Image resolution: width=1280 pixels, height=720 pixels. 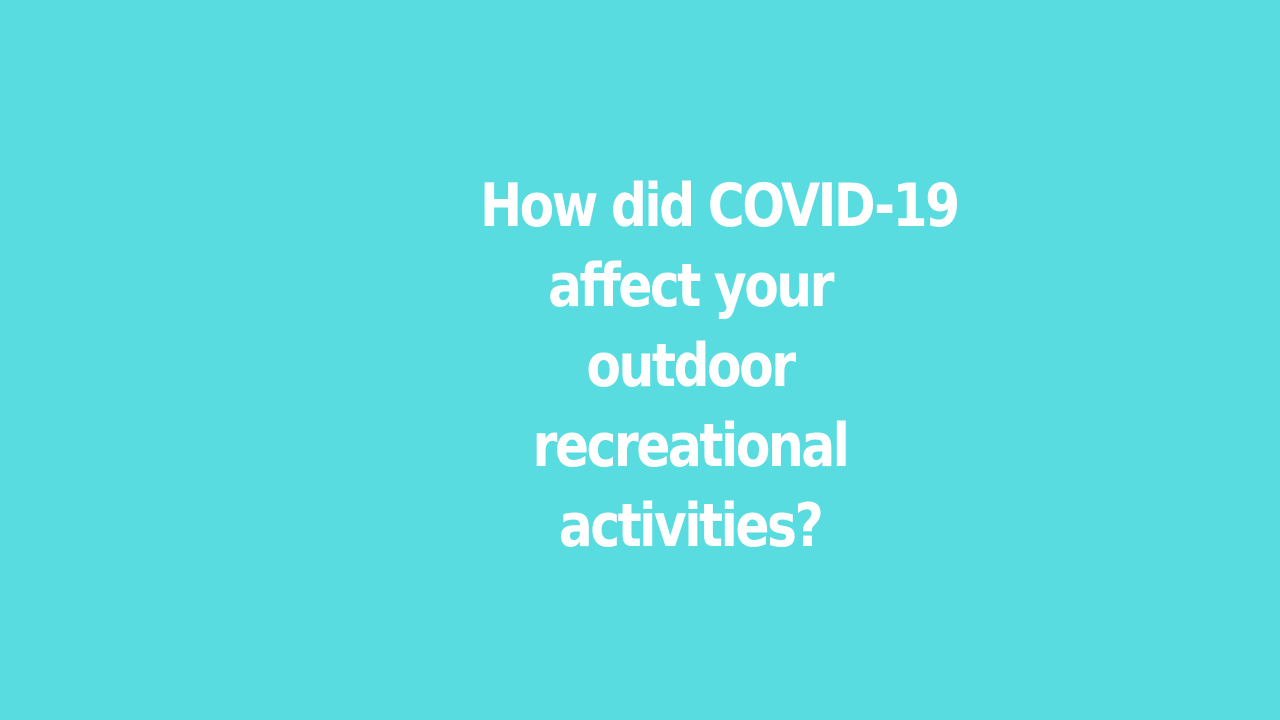 I want to click on question-line-4: recreational, so click(x=691, y=446).